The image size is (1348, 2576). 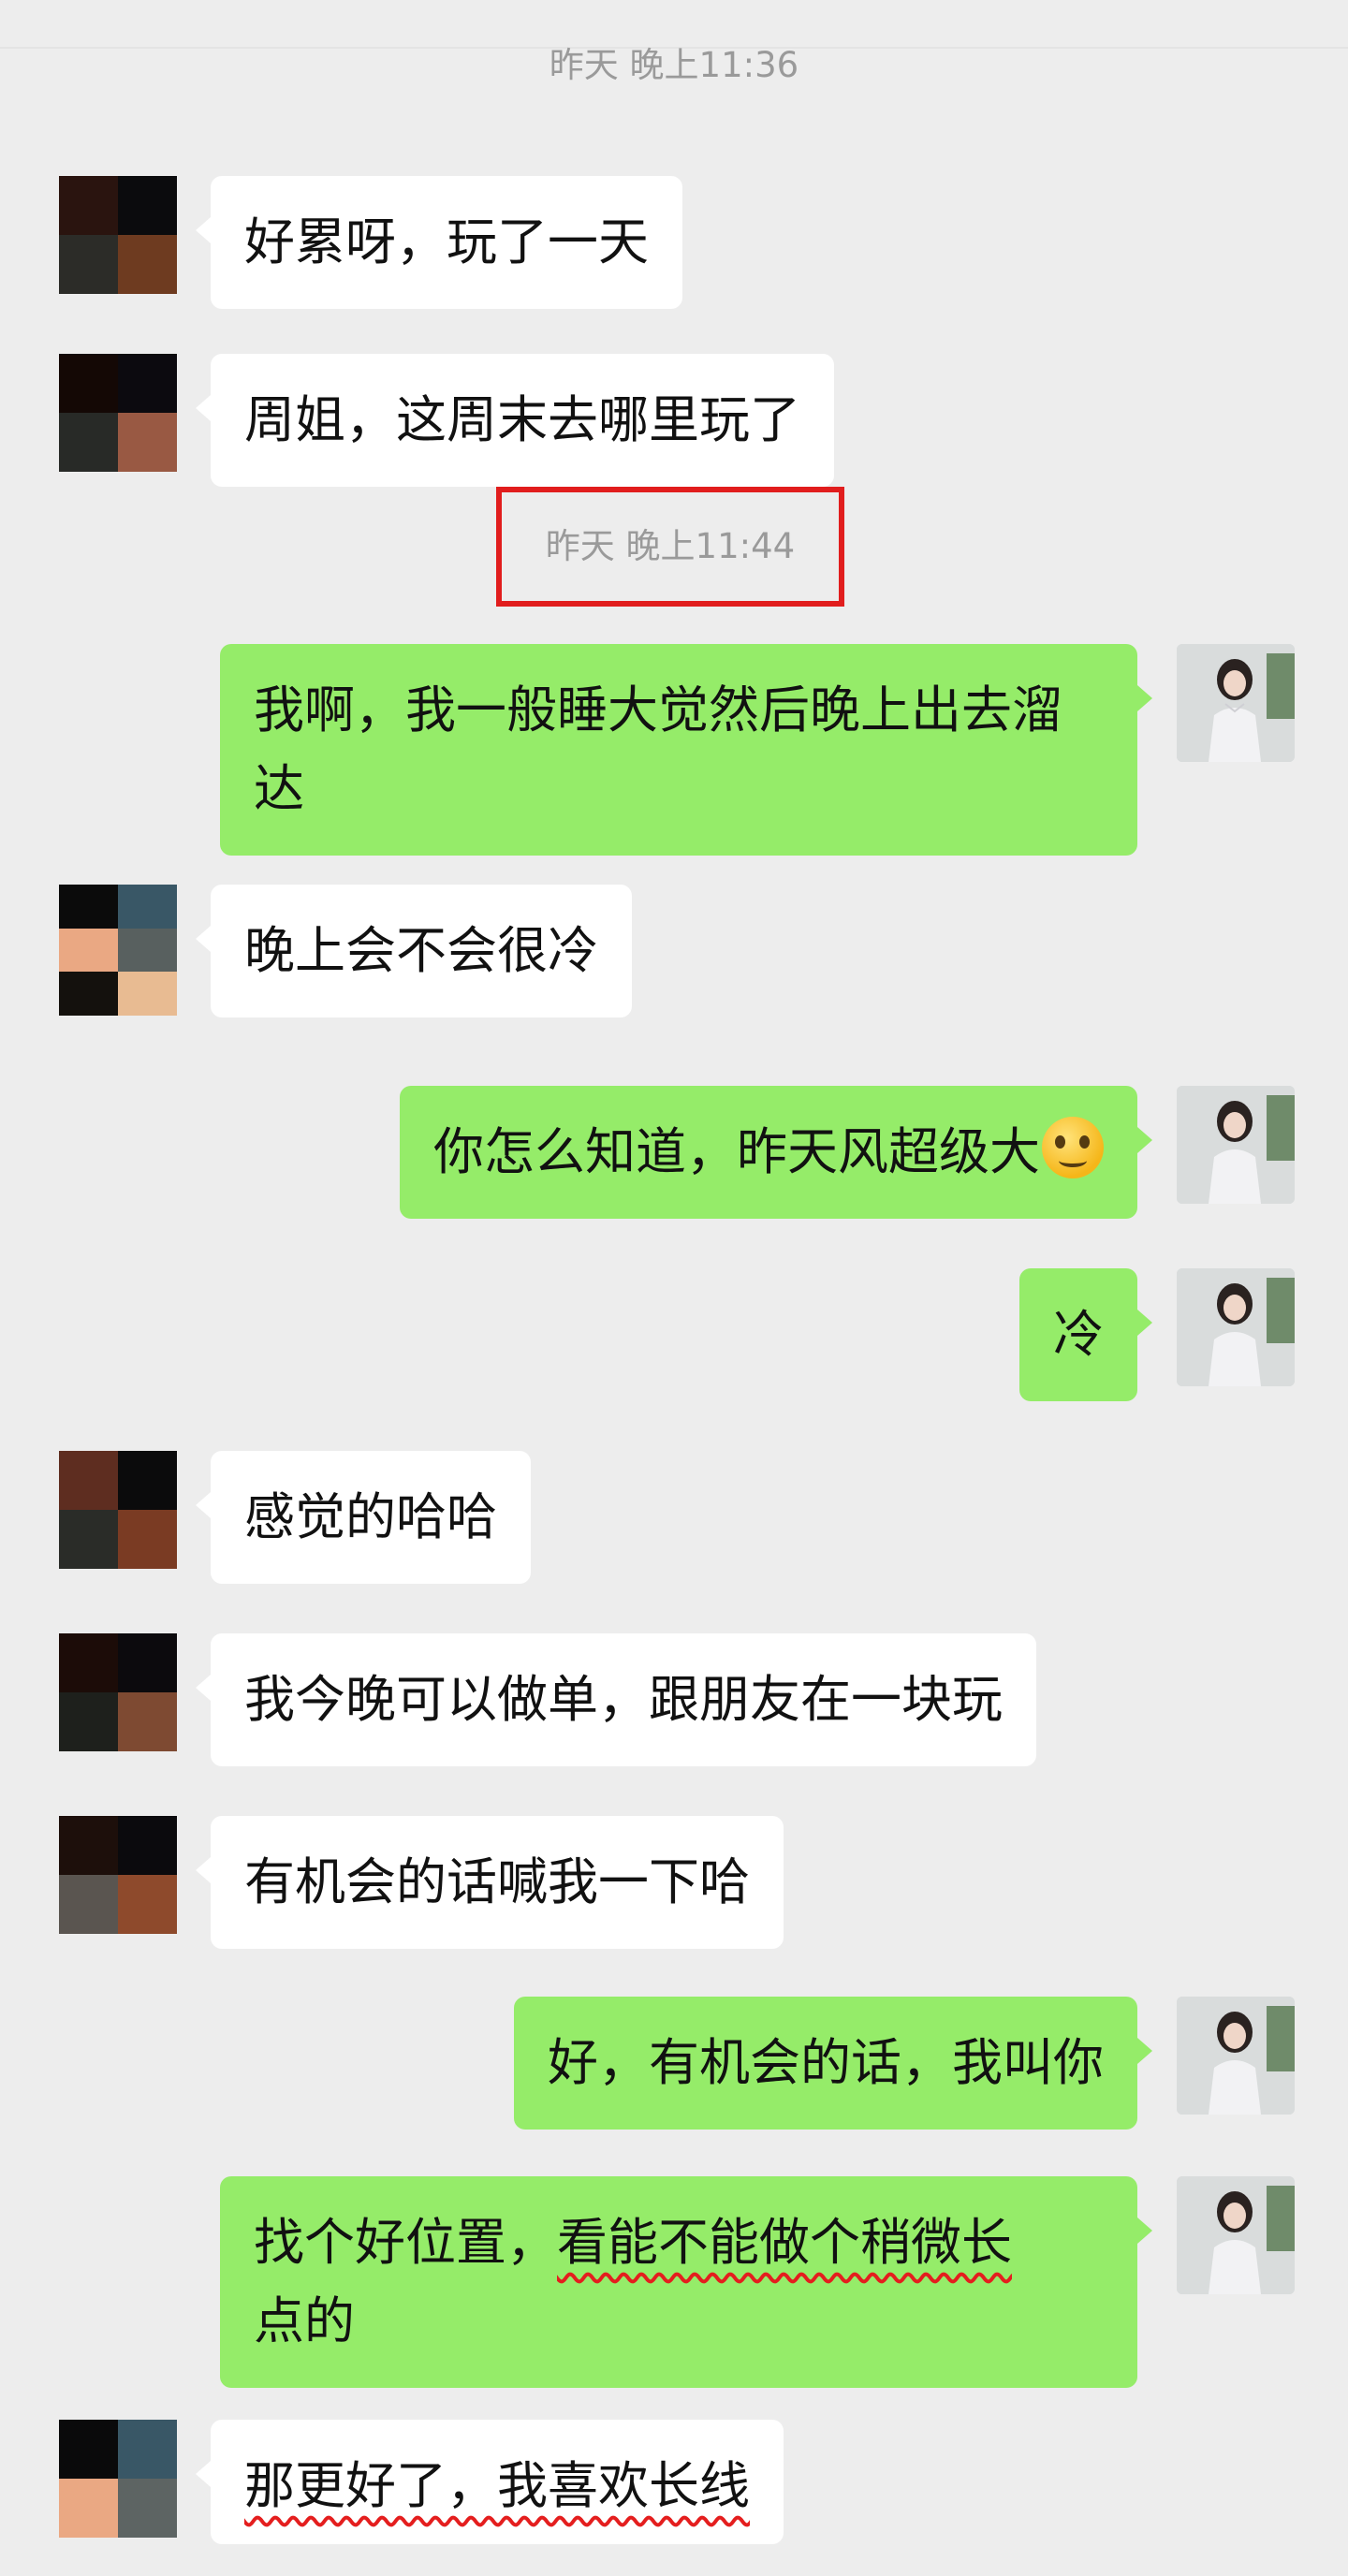 I want to click on outgoing-message-bubble: 冷, so click(x=1085, y=1334).